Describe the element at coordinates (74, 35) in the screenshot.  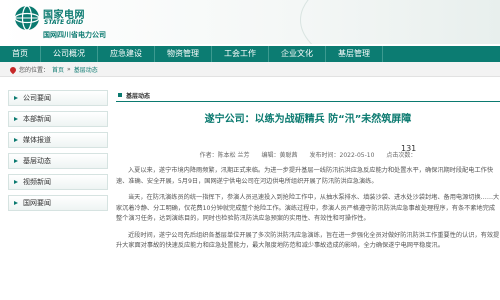
I see `company-name: 国网四川省电力公司` at that location.